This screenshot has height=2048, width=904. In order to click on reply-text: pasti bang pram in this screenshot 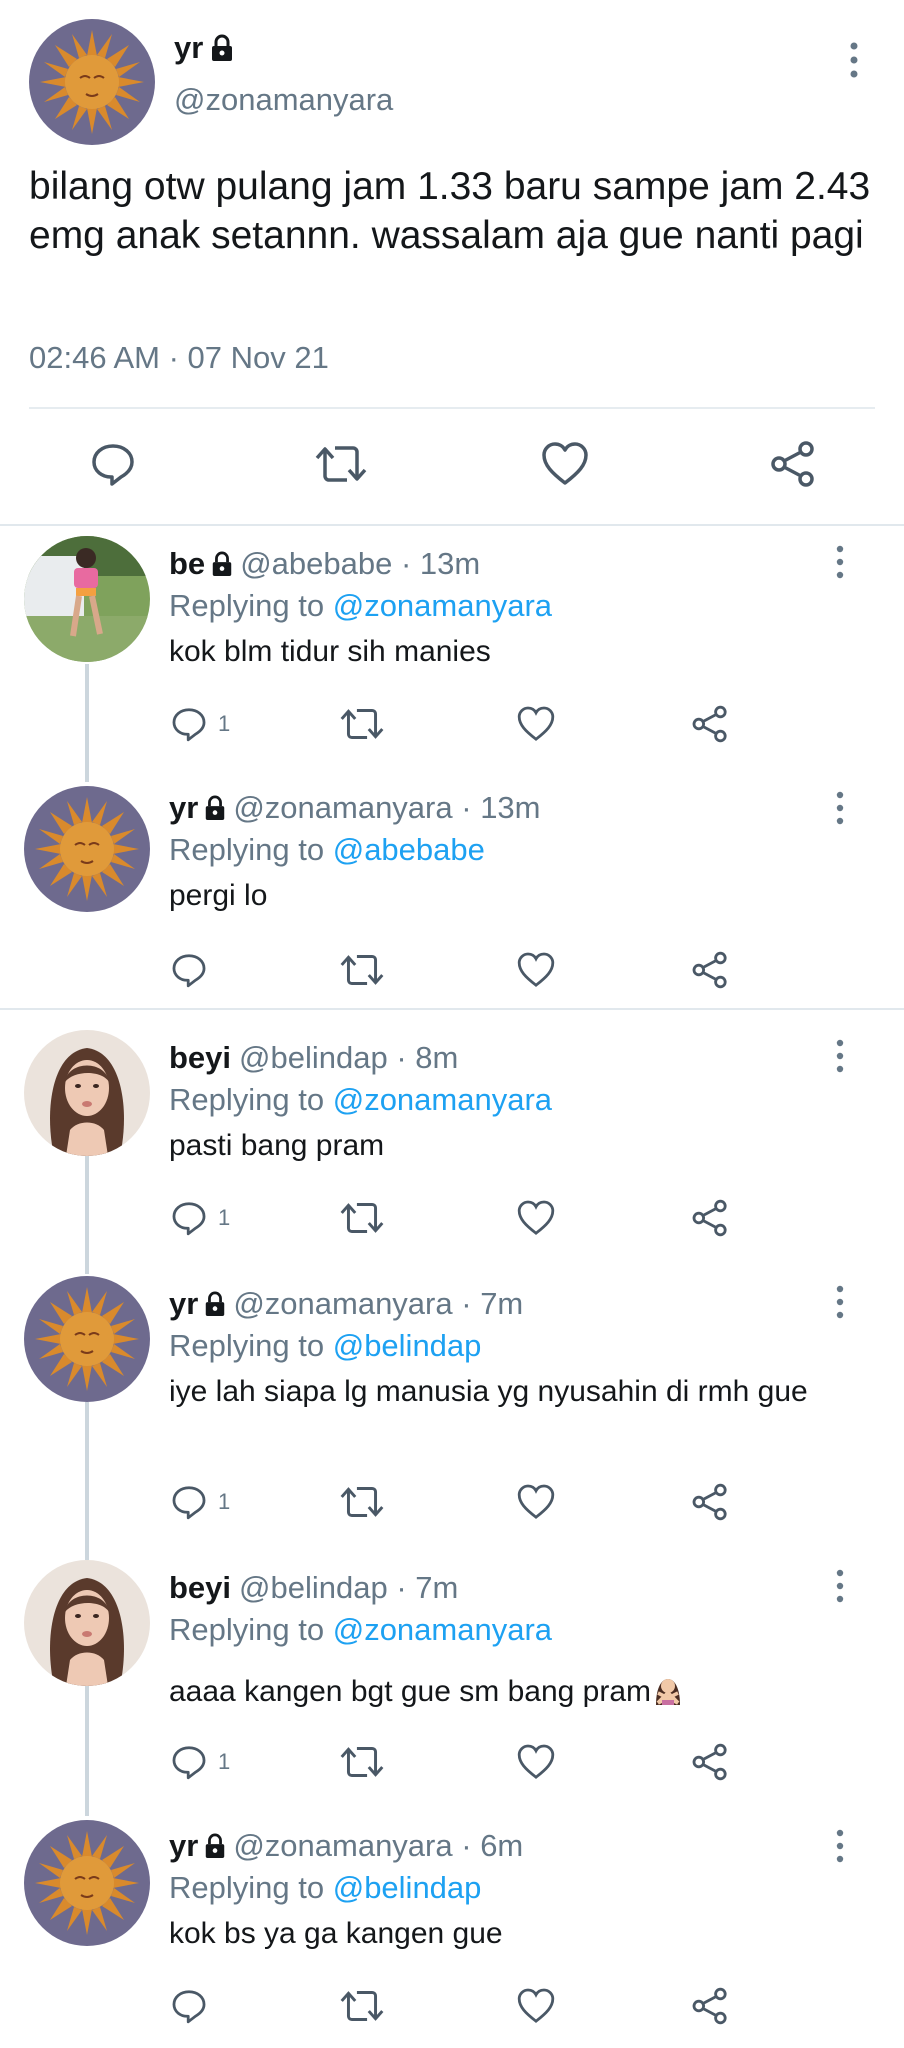, I will do `click(277, 1145)`.